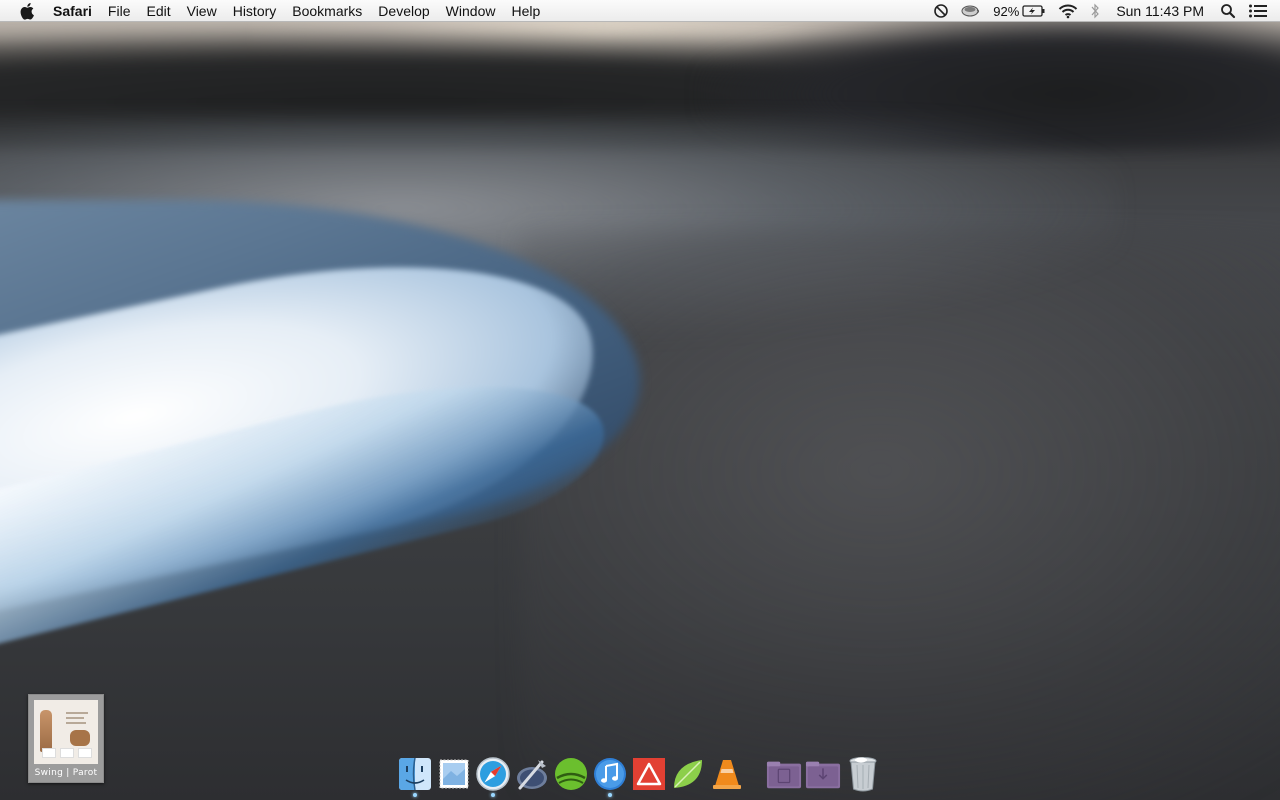  I want to click on wifi-icon, so click(1068, 11).